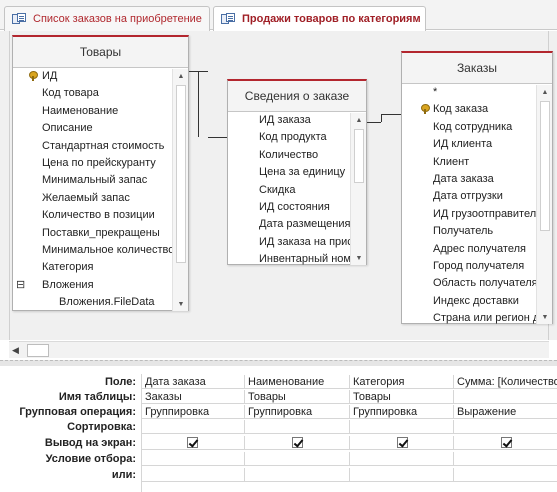  What do you see at coordinates (100, 52) in the screenshot?
I see `table-header: Товары` at bounding box center [100, 52].